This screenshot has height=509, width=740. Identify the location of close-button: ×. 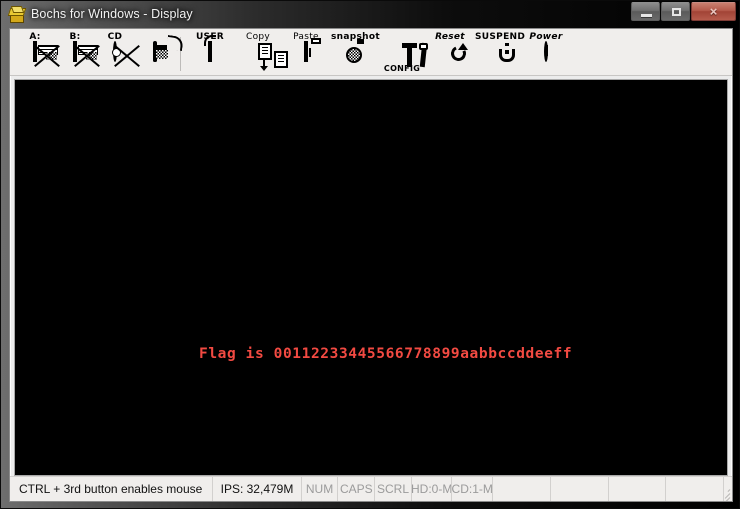
(713, 11).